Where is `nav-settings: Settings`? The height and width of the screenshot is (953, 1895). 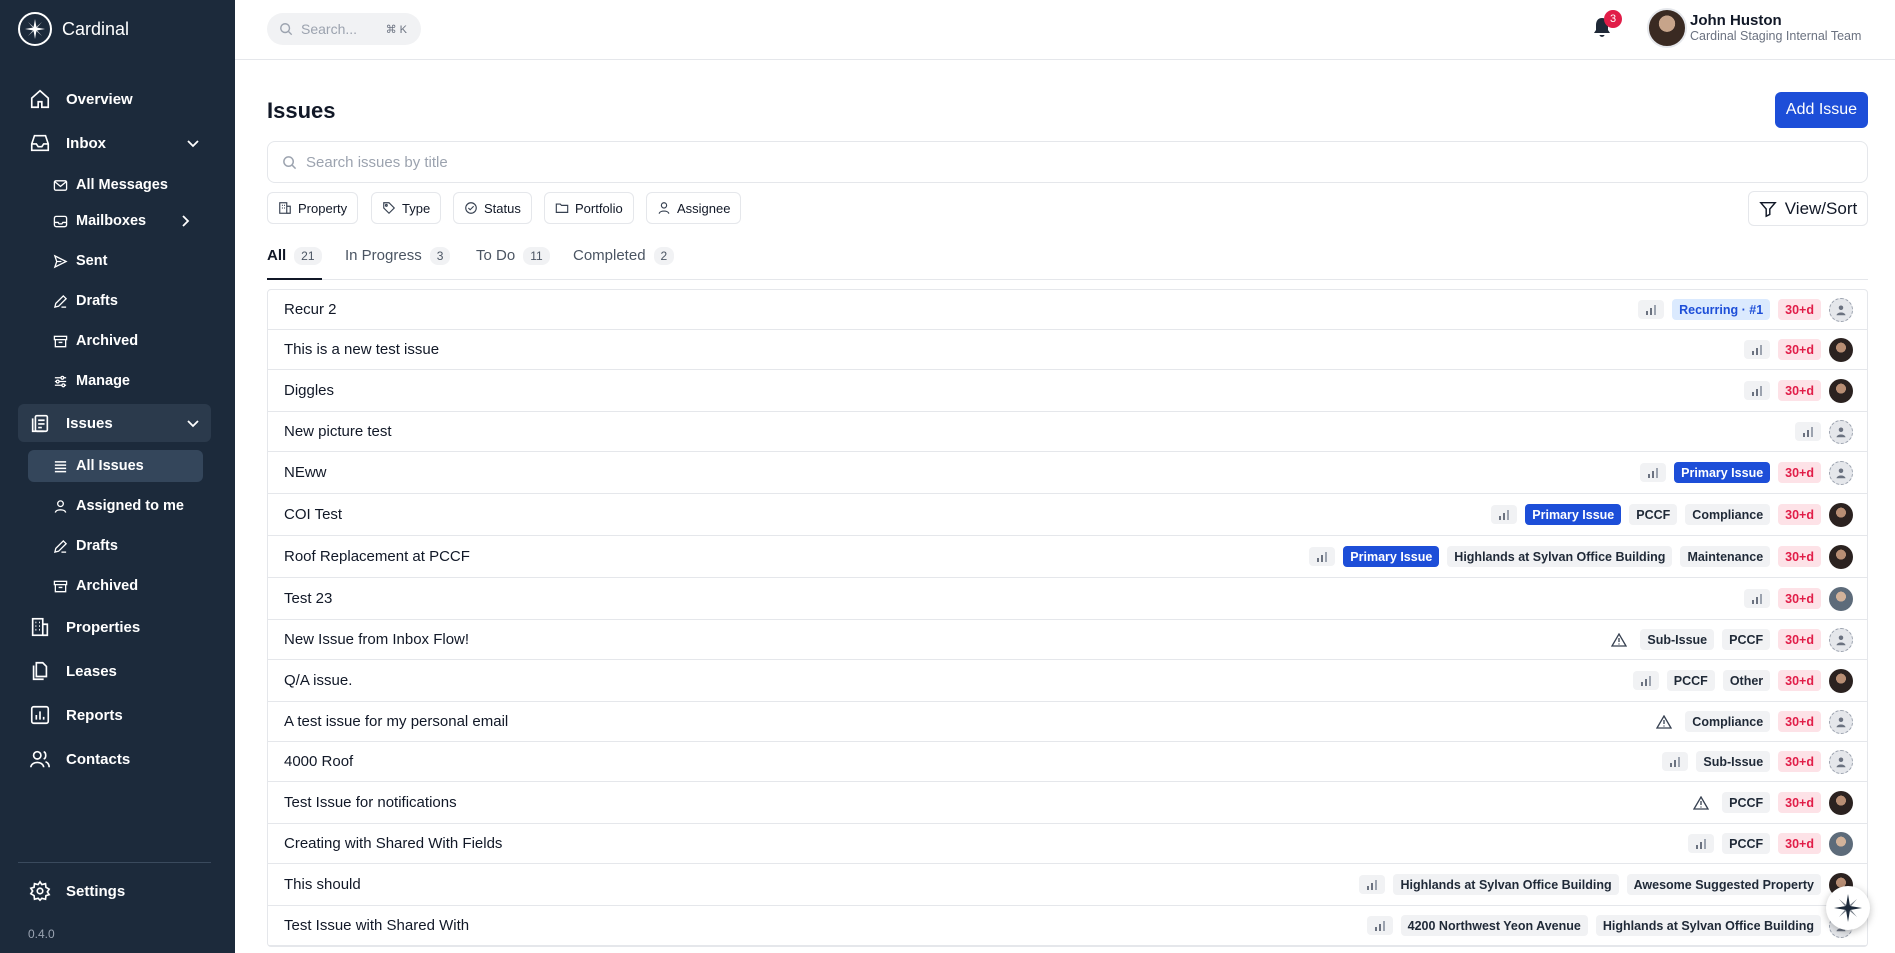
nav-settings: Settings is located at coordinates (114, 891).